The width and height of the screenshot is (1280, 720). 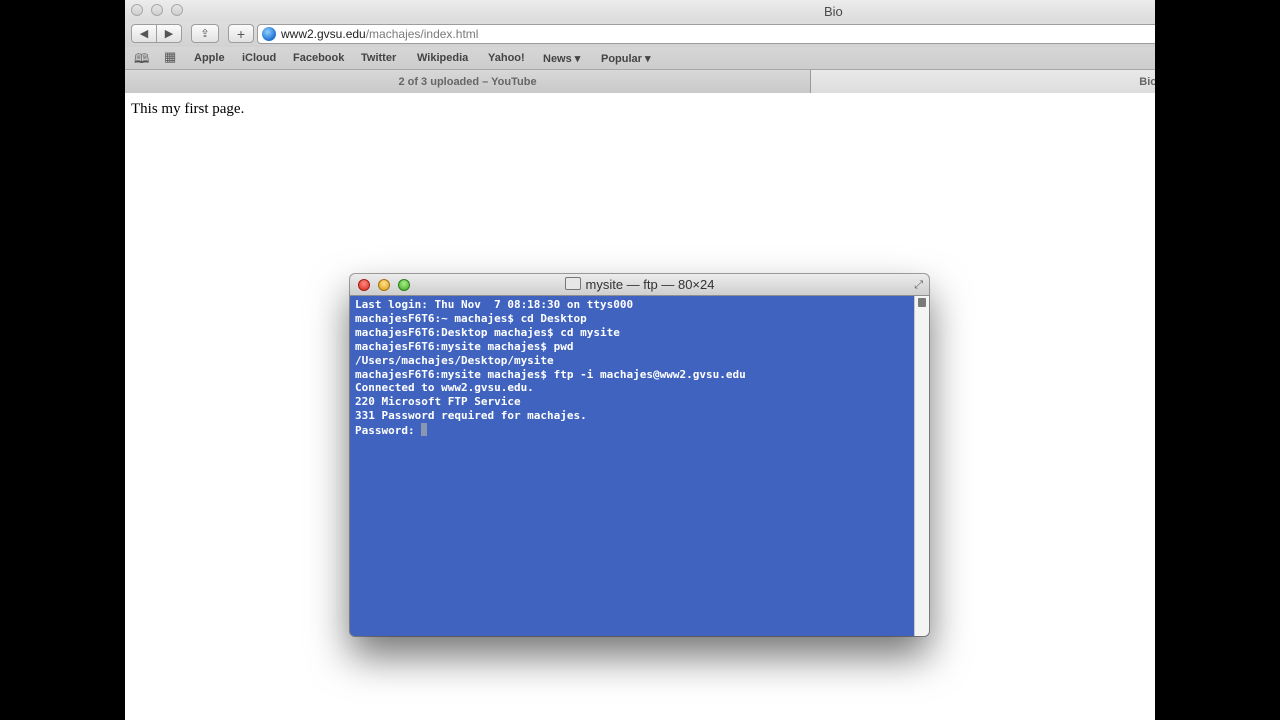 I want to click on zoom-button, so click(x=177, y=10).